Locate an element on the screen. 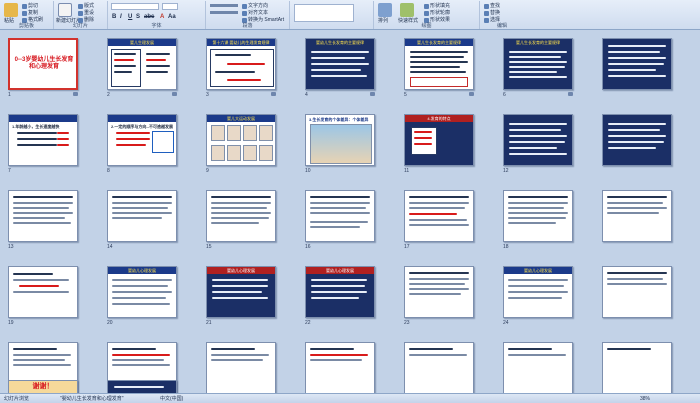 The image size is (700, 403). slide-thumbnail-2: 婴儿生理发展 is located at coordinates (142, 64).